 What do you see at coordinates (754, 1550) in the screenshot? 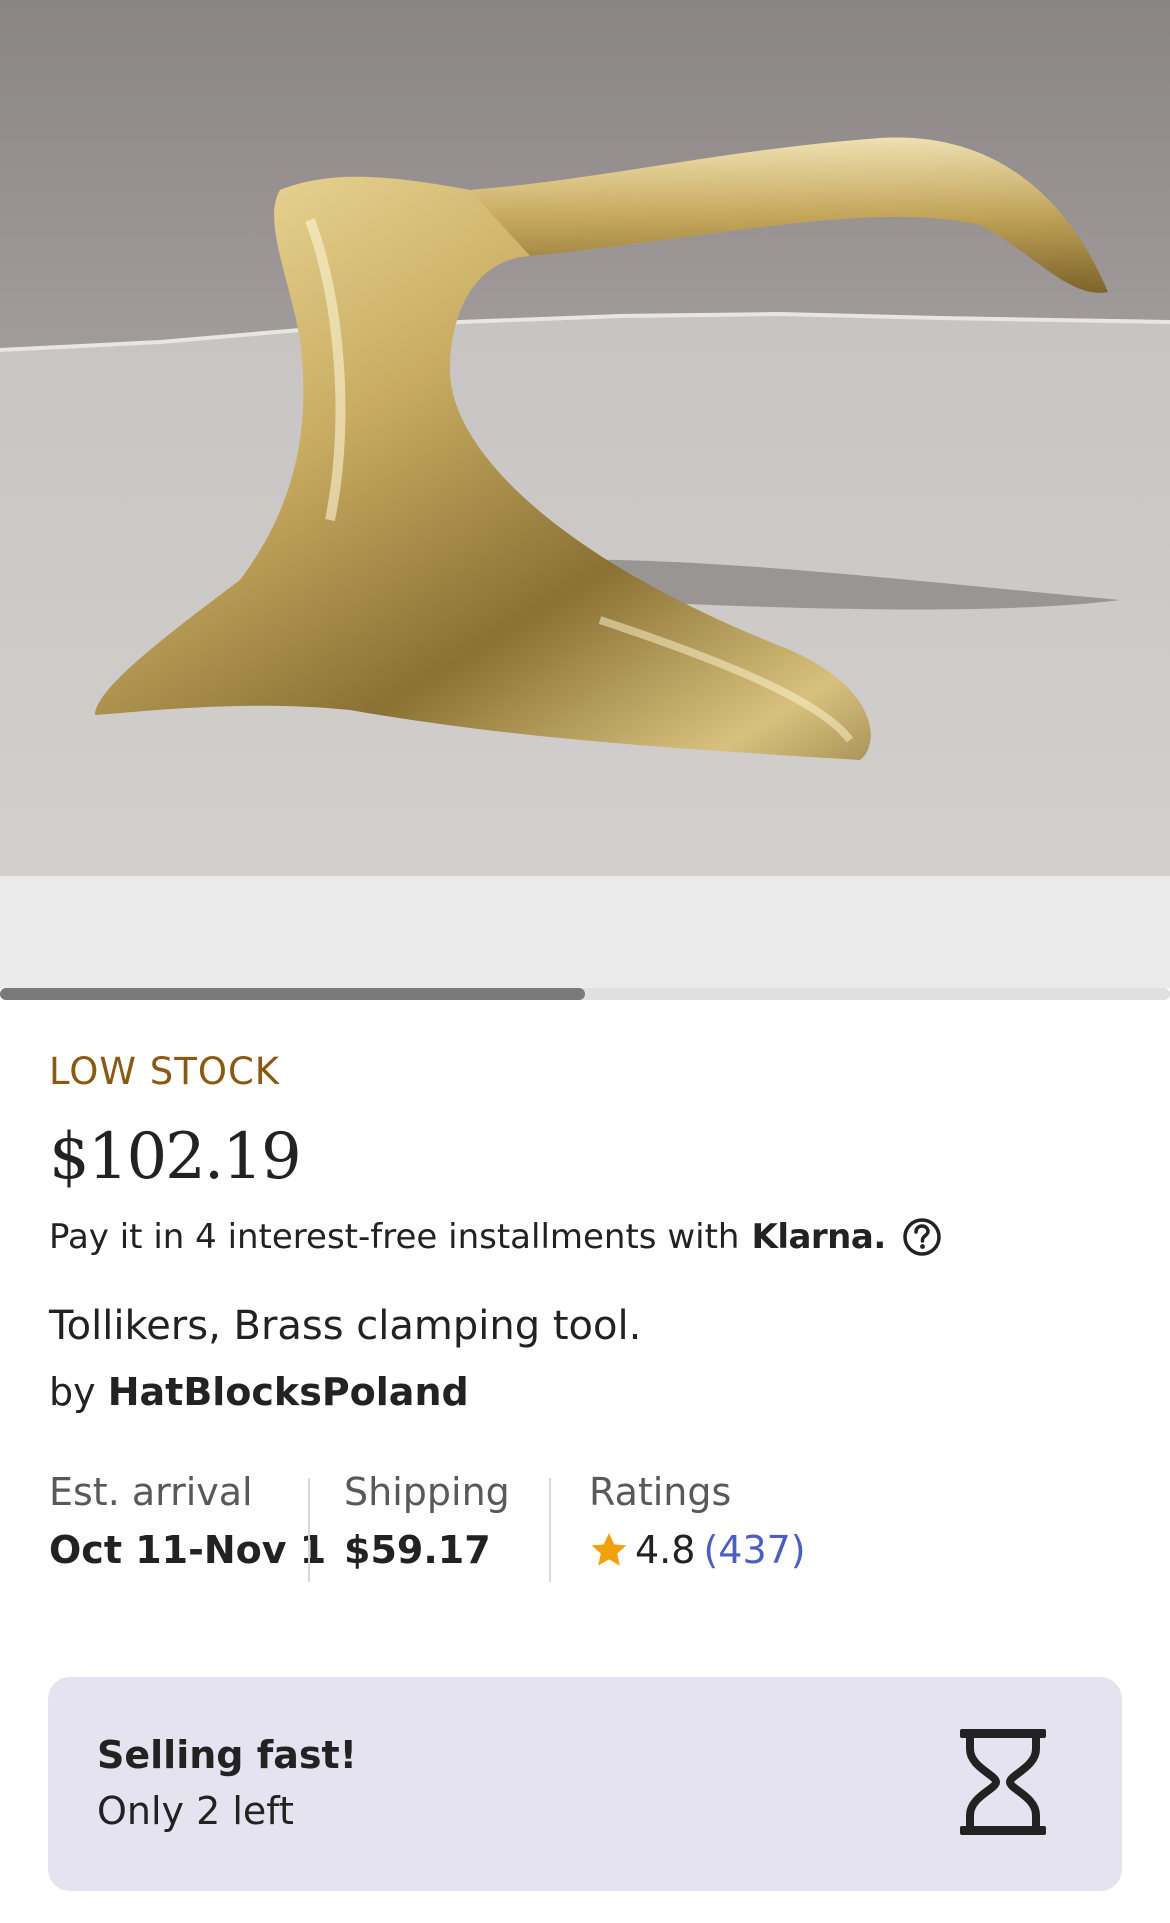
I see `rating-count: (437)` at bounding box center [754, 1550].